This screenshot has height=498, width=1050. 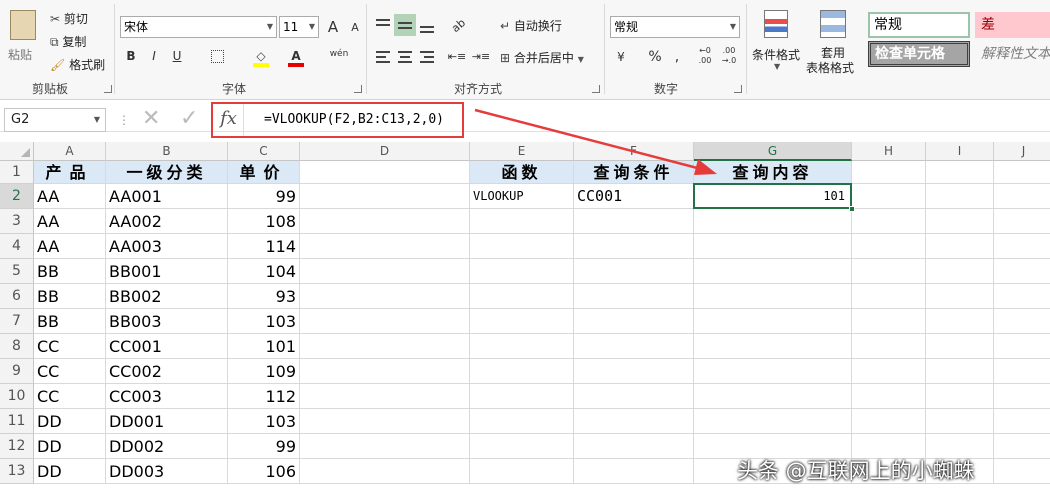 I want to click on cell-b1: 一级分类, so click(x=167, y=172).